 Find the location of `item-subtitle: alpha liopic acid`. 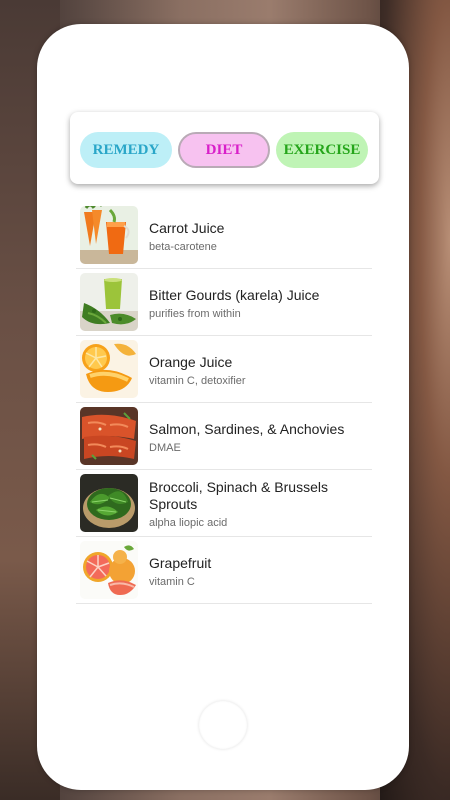

item-subtitle: alpha liopic acid is located at coordinates (188, 523).